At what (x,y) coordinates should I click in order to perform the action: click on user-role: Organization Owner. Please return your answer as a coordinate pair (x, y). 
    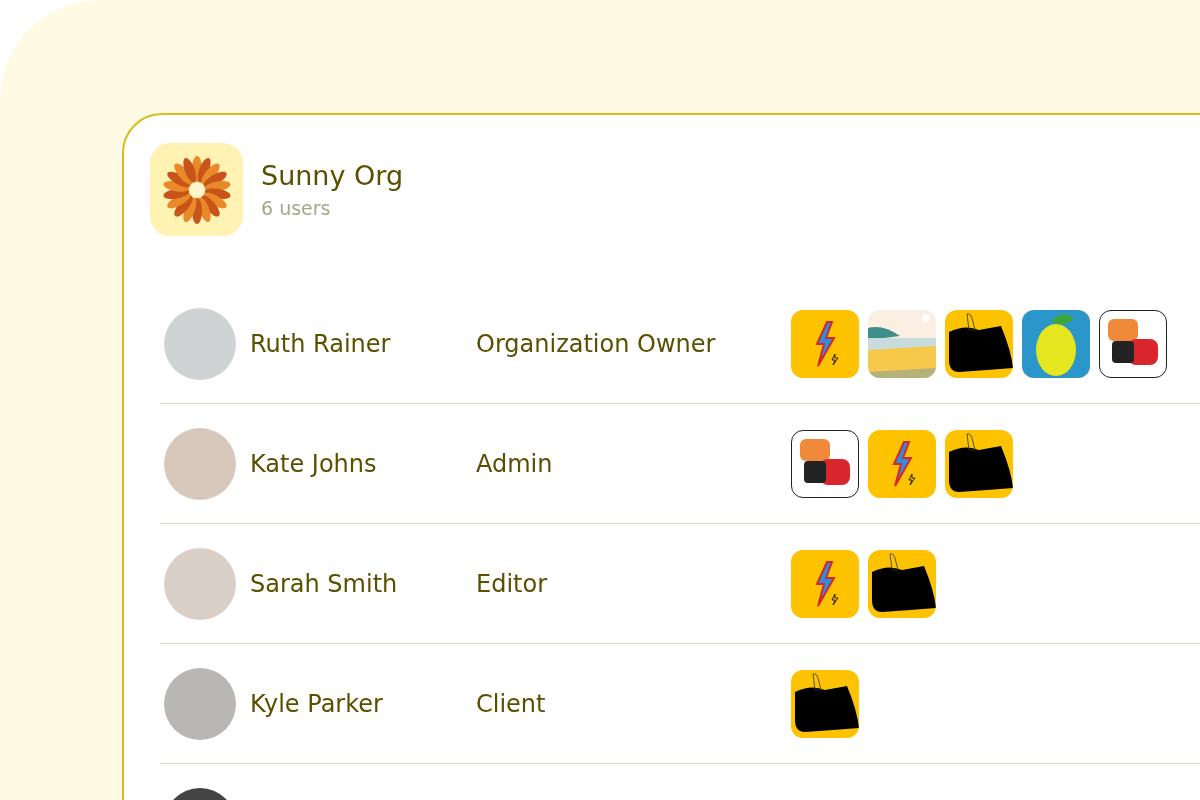
    Looking at the image, I should click on (596, 343).